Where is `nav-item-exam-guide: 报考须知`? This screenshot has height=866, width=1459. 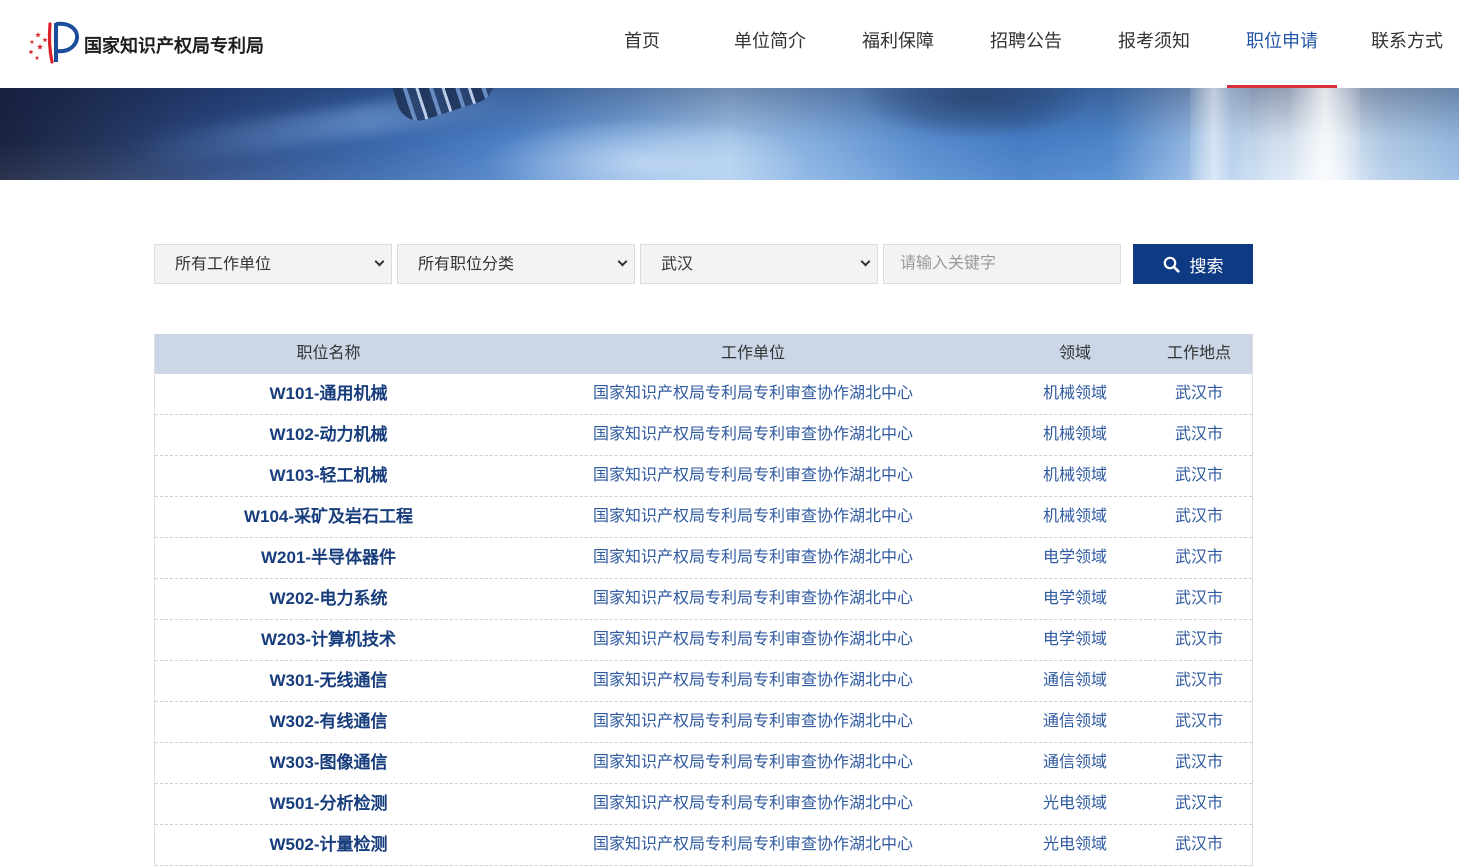 nav-item-exam-guide: 报考须知 is located at coordinates (1154, 44).